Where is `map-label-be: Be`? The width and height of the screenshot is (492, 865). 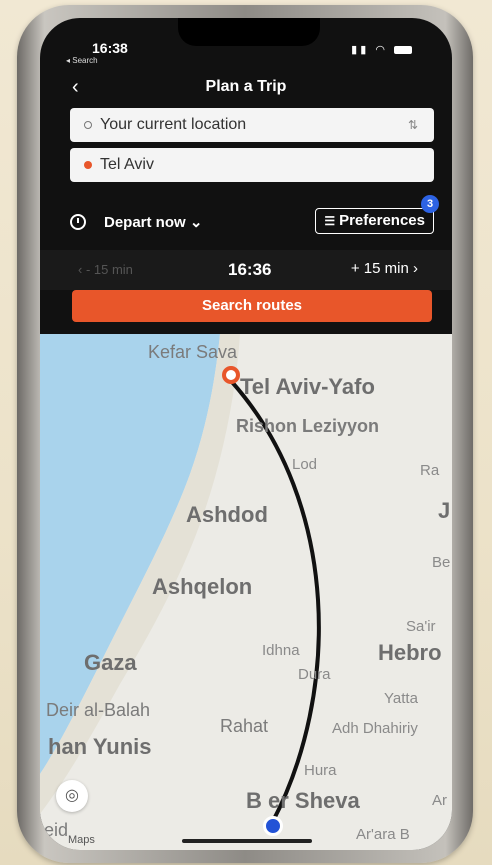 map-label-be: Be is located at coordinates (441, 562).